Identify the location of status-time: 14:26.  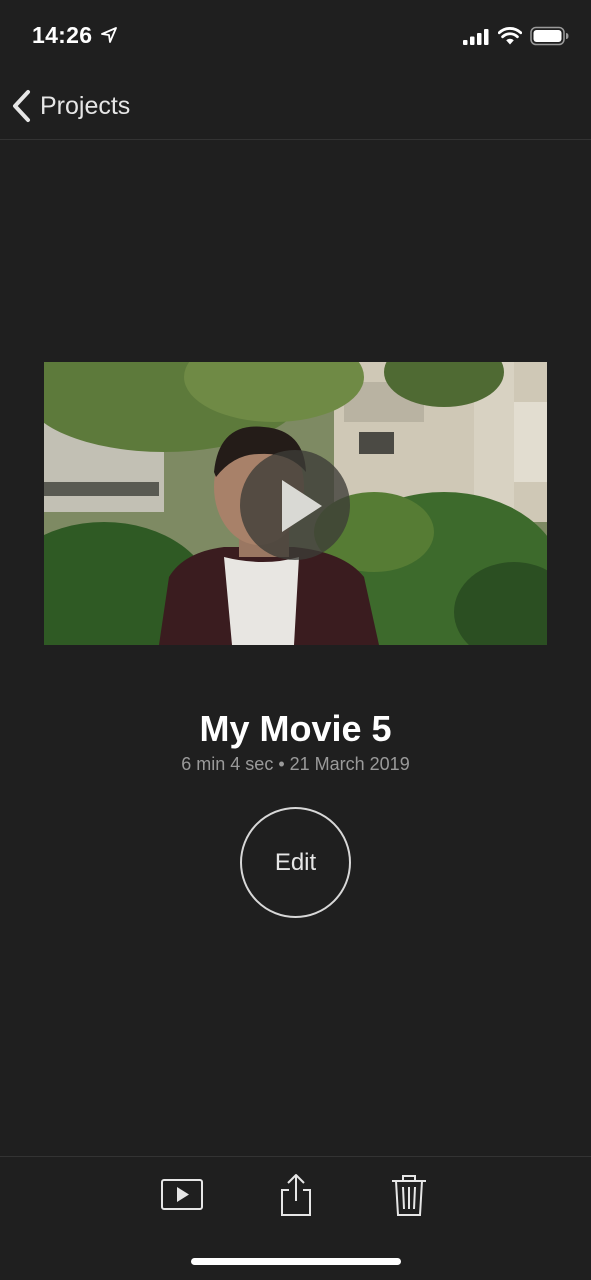
(62, 35).